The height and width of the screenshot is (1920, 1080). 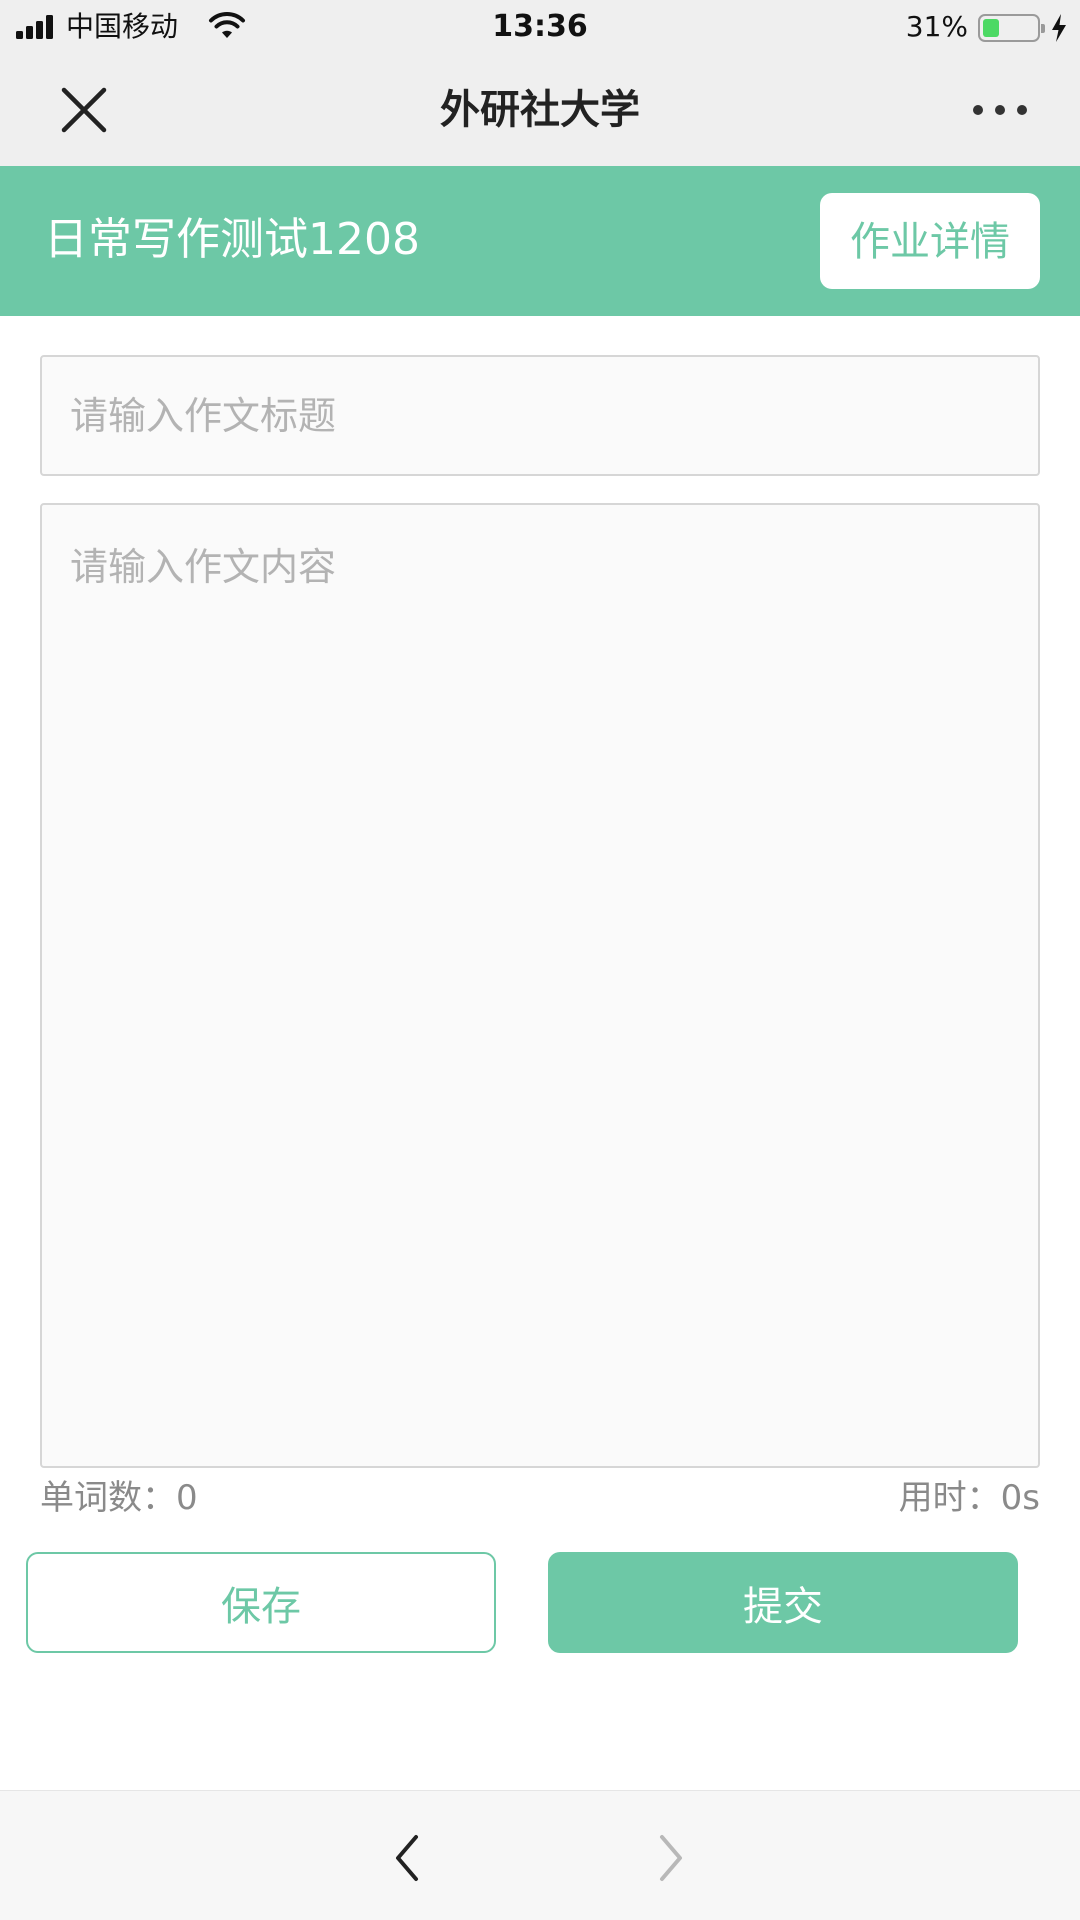 What do you see at coordinates (540, 241) in the screenshot?
I see `assignment-header: 日常写作测试1208 作业详情` at bounding box center [540, 241].